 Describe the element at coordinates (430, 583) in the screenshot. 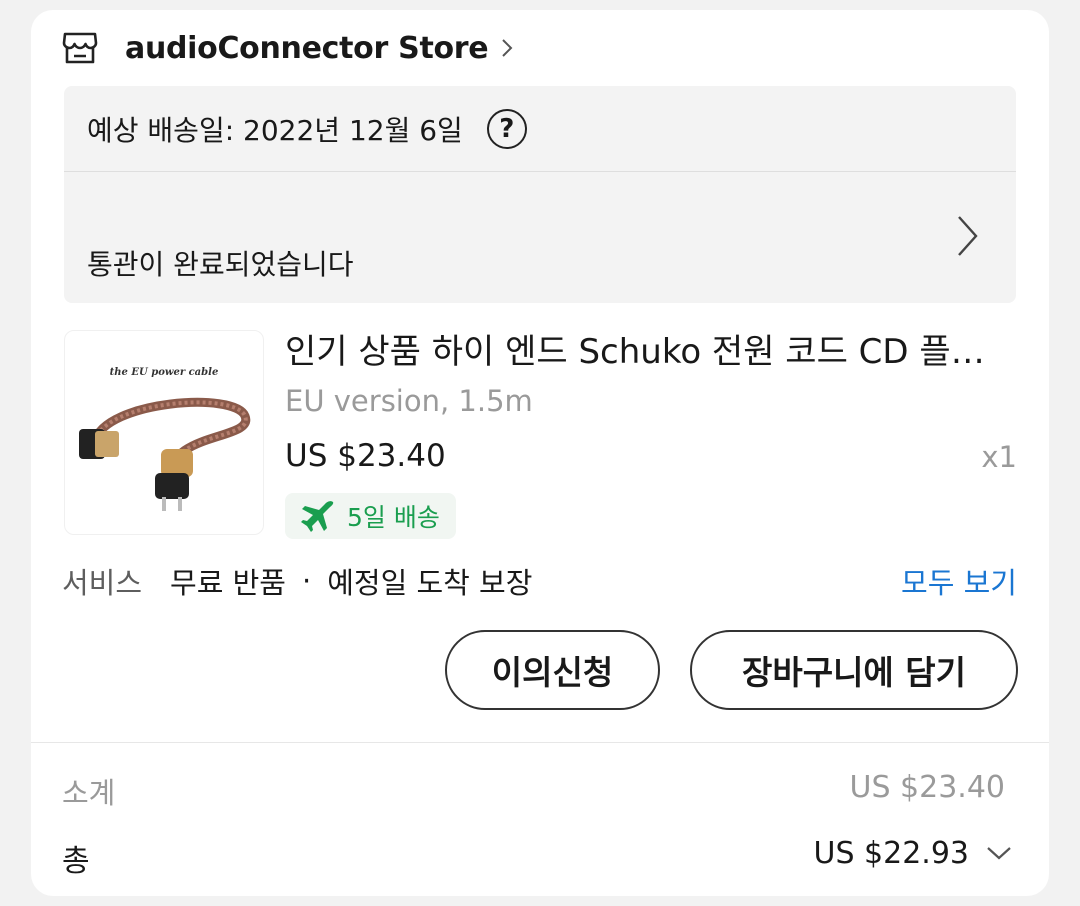

I see `service-guaranteed-arrival: 예정일 도착 보장` at that location.